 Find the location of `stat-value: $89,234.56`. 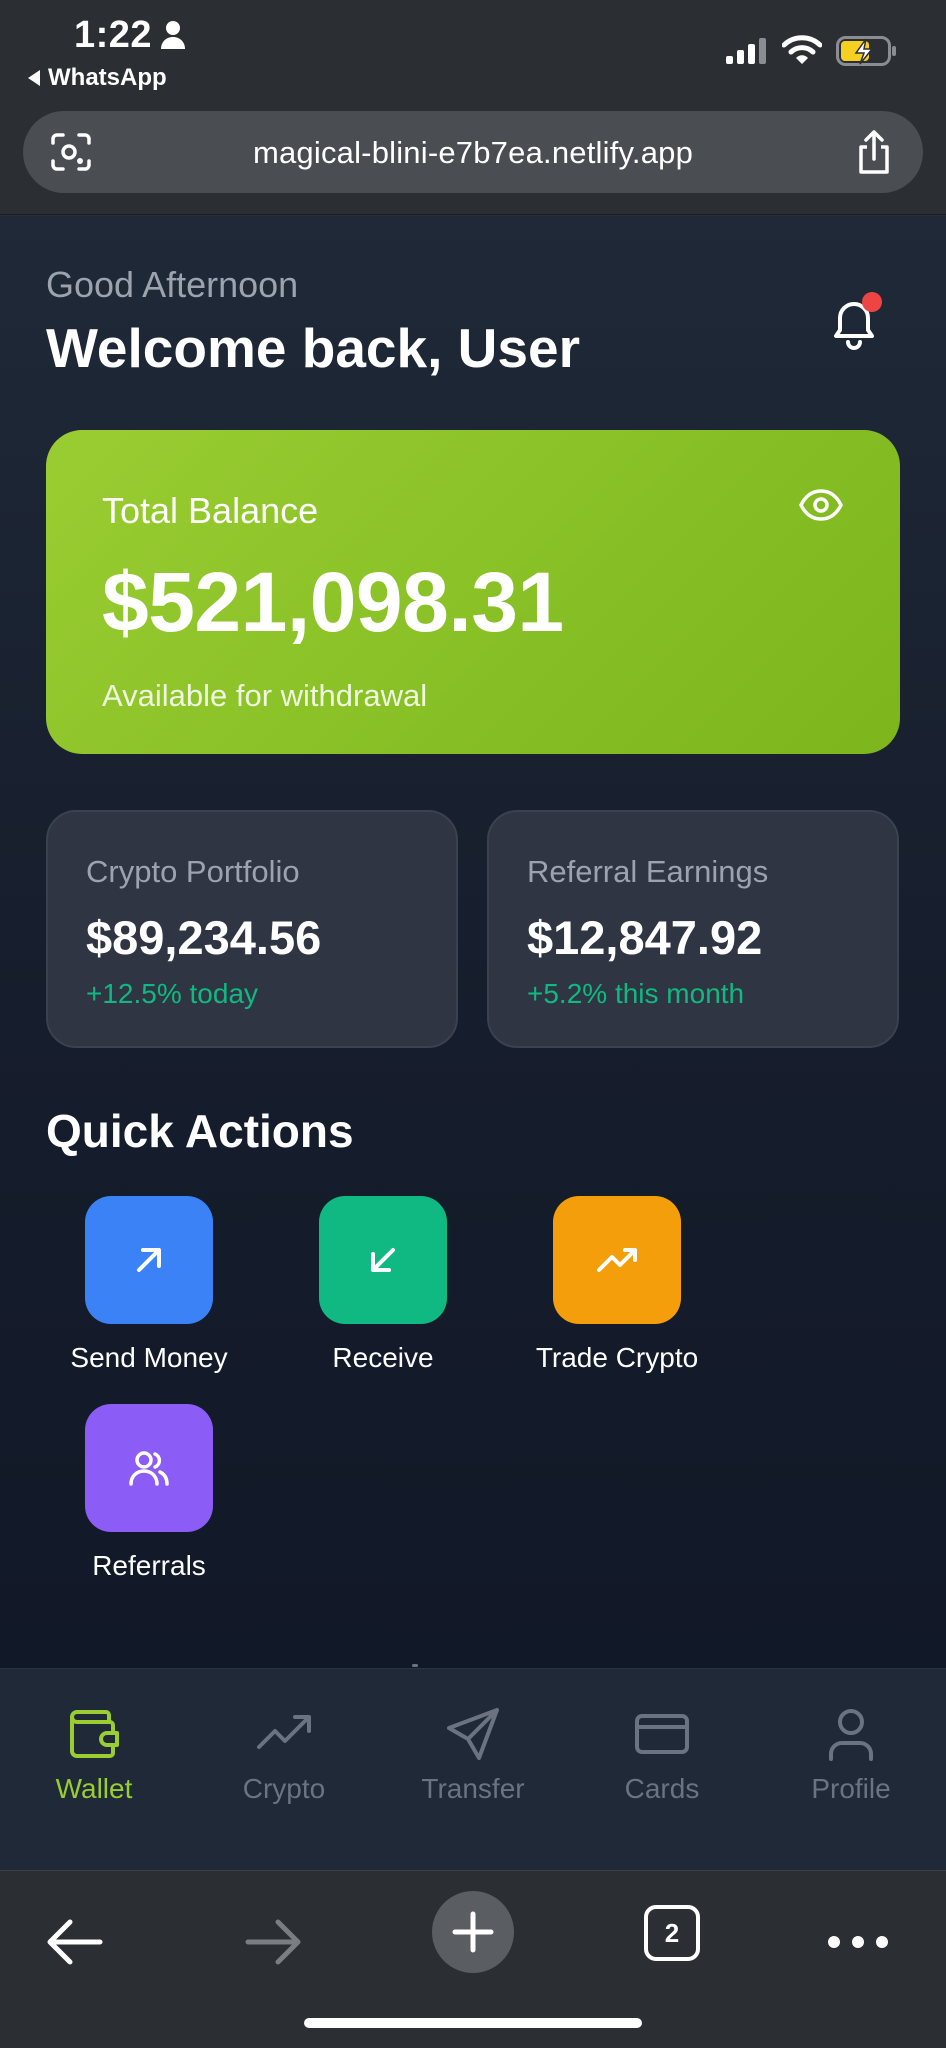

stat-value: $89,234.56 is located at coordinates (204, 937).